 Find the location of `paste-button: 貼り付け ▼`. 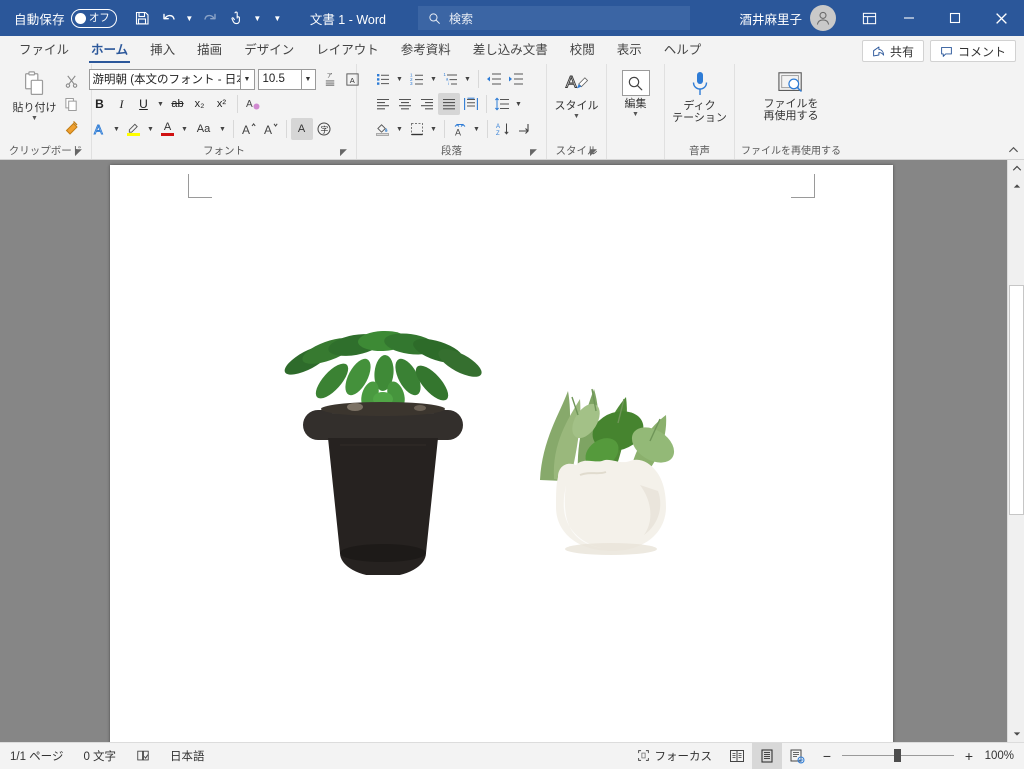

paste-button: 貼り付け ▼ is located at coordinates (35, 94).